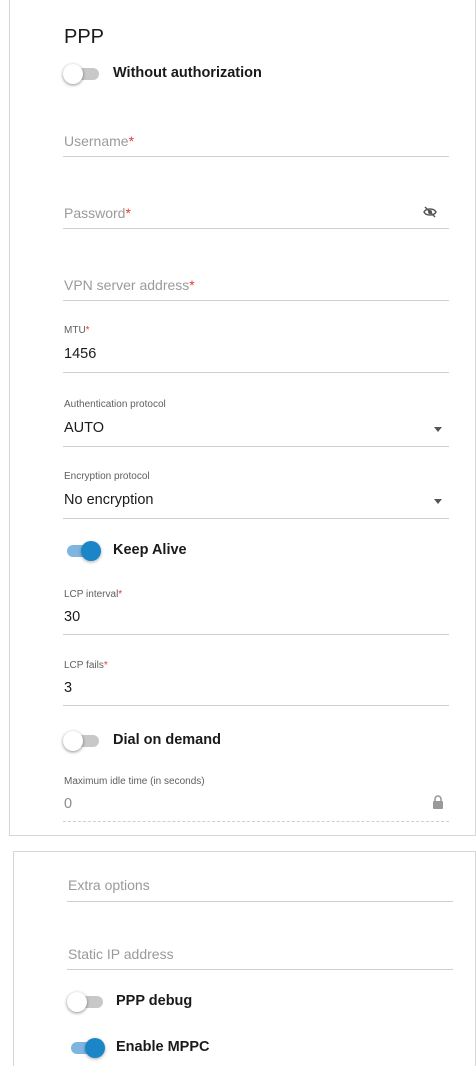  What do you see at coordinates (167, 740) in the screenshot?
I see `dial-on-demand-label: Dial on demand` at bounding box center [167, 740].